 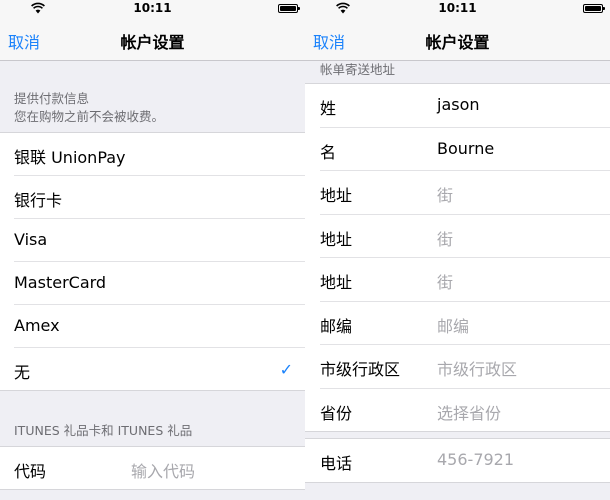 What do you see at coordinates (469, 412) in the screenshot?
I see `province-select: 选择省份` at bounding box center [469, 412].